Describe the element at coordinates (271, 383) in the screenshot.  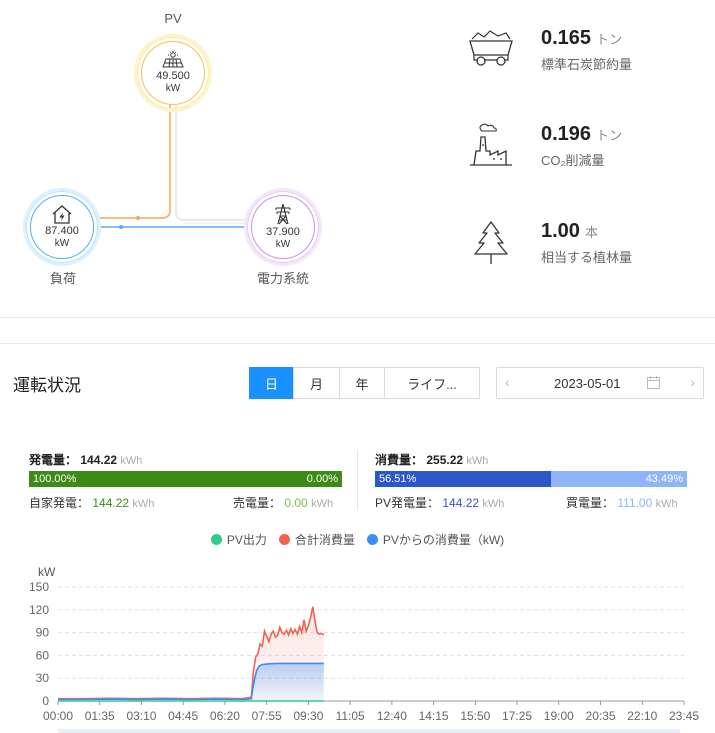
I see `tab-day: 日` at that location.